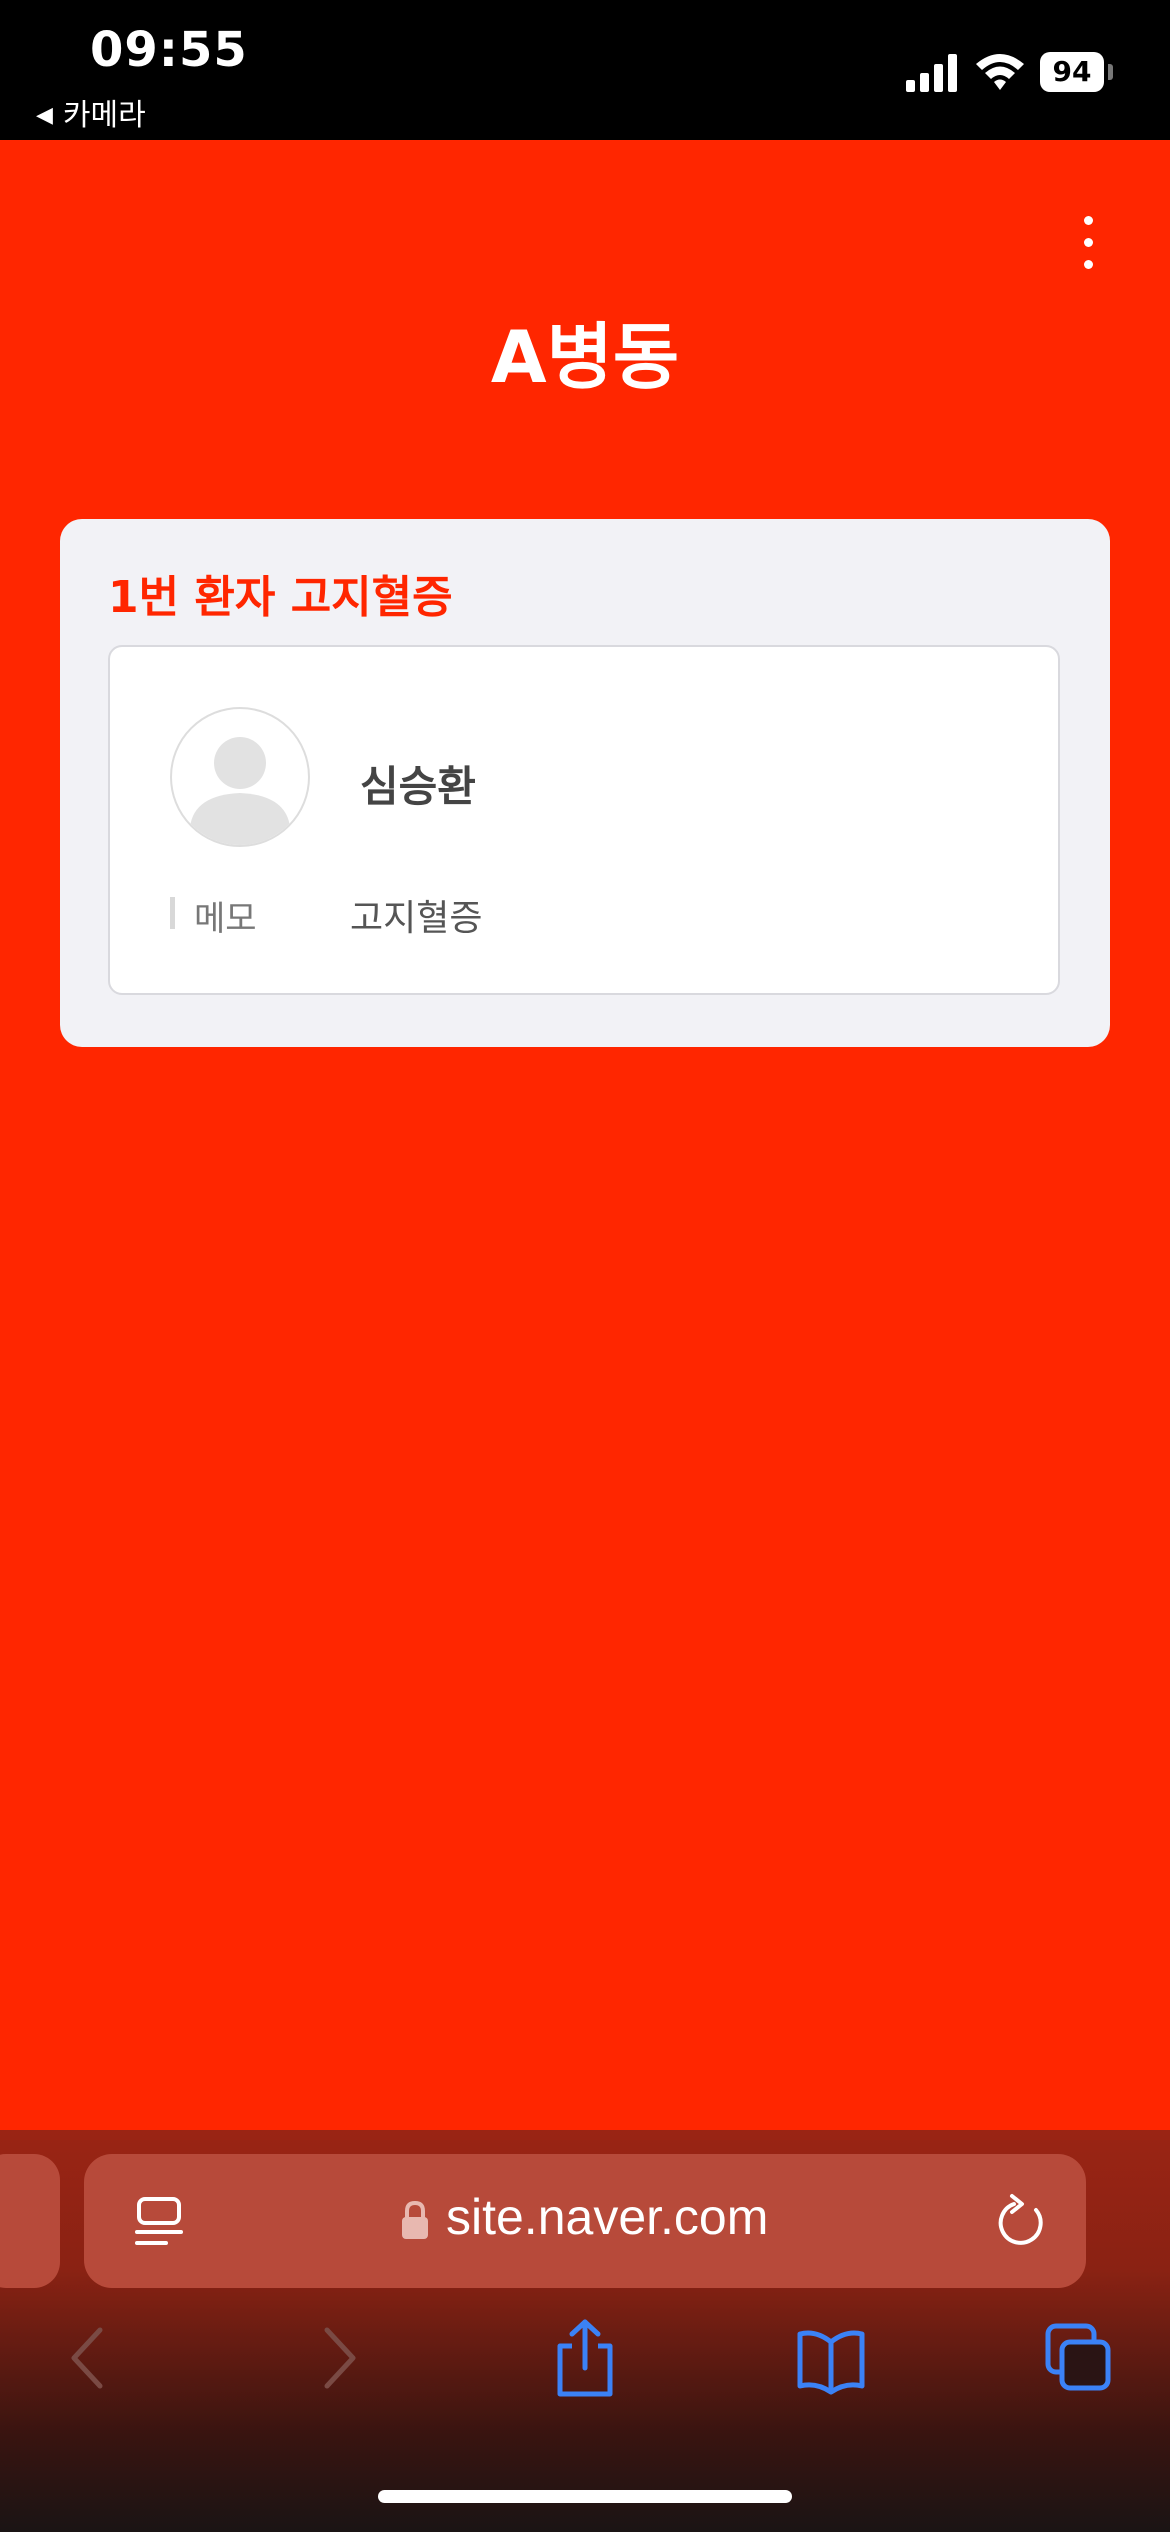  Describe the element at coordinates (280, 597) in the screenshot. I see `card-title: 1번 환자 고지혈증` at that location.